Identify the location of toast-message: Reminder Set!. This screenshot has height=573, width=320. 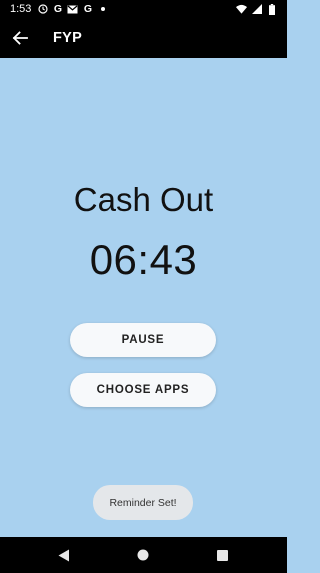
(143, 502).